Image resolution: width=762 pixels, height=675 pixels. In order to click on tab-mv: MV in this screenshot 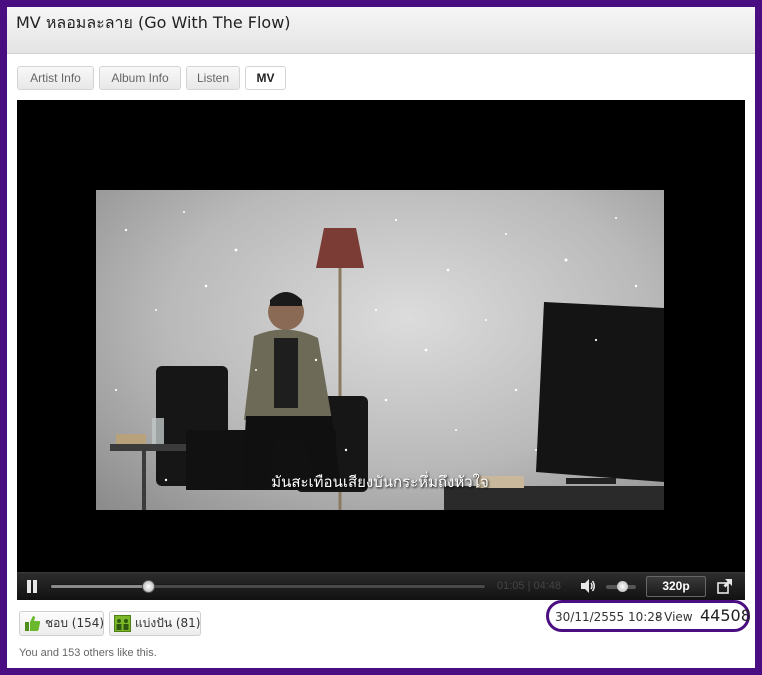, I will do `click(265, 78)`.